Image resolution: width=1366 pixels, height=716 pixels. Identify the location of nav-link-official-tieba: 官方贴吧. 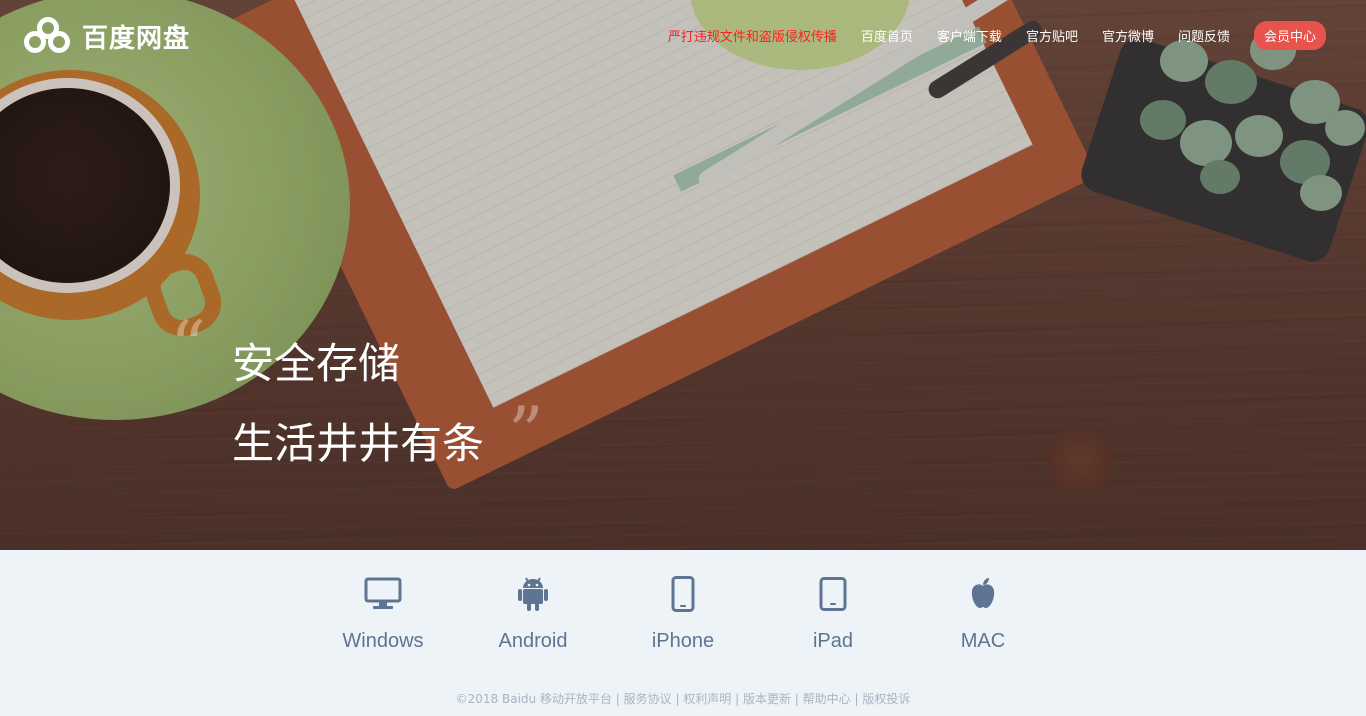
(1052, 35).